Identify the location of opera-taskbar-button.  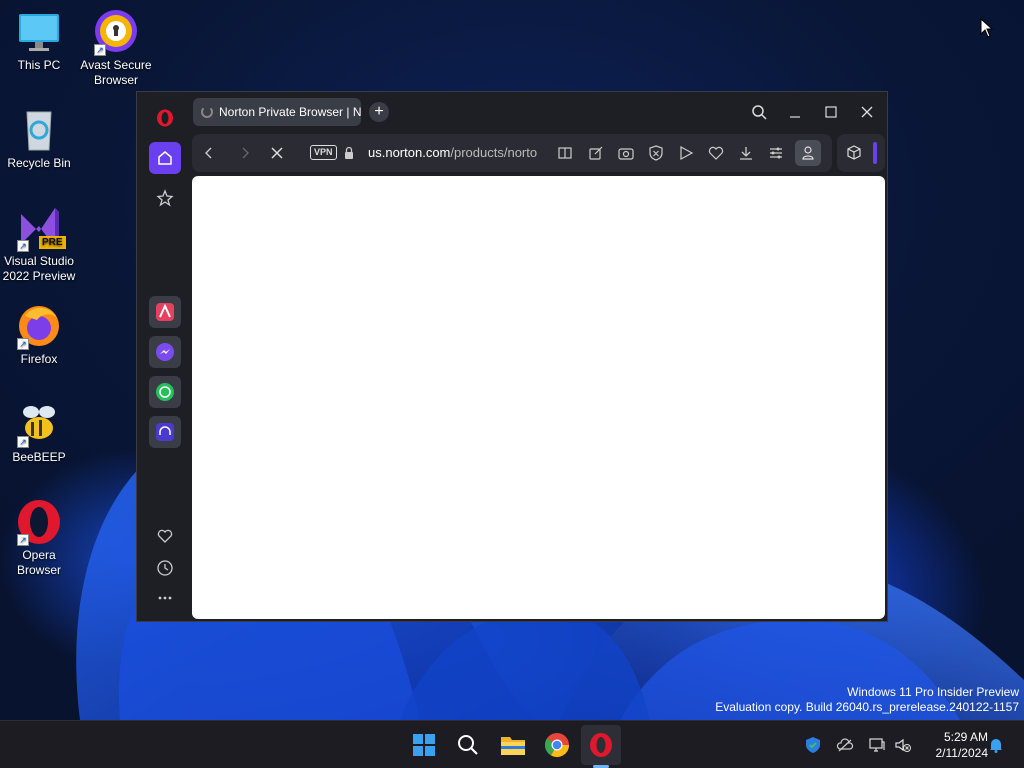
(601, 745).